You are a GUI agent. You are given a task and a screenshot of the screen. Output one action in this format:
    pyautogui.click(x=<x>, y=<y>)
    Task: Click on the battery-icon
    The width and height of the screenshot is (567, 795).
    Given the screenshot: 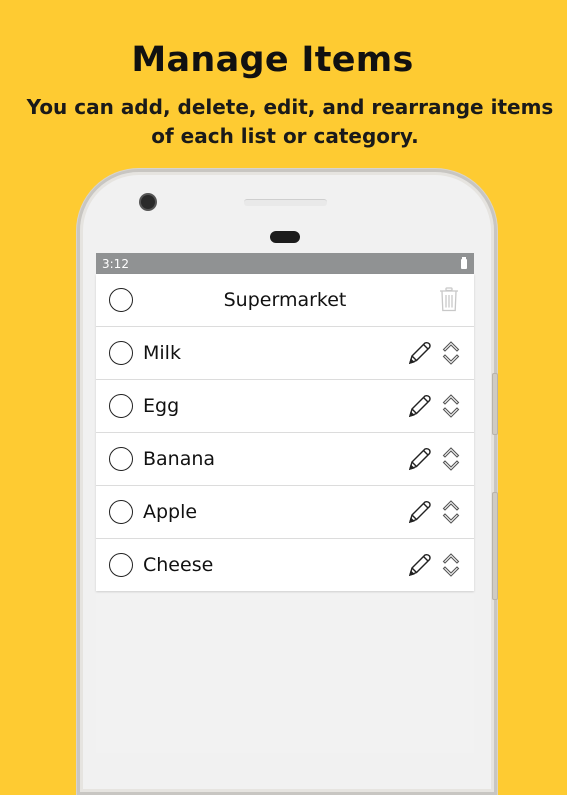 What is the action you would take?
    pyautogui.click(x=464, y=262)
    